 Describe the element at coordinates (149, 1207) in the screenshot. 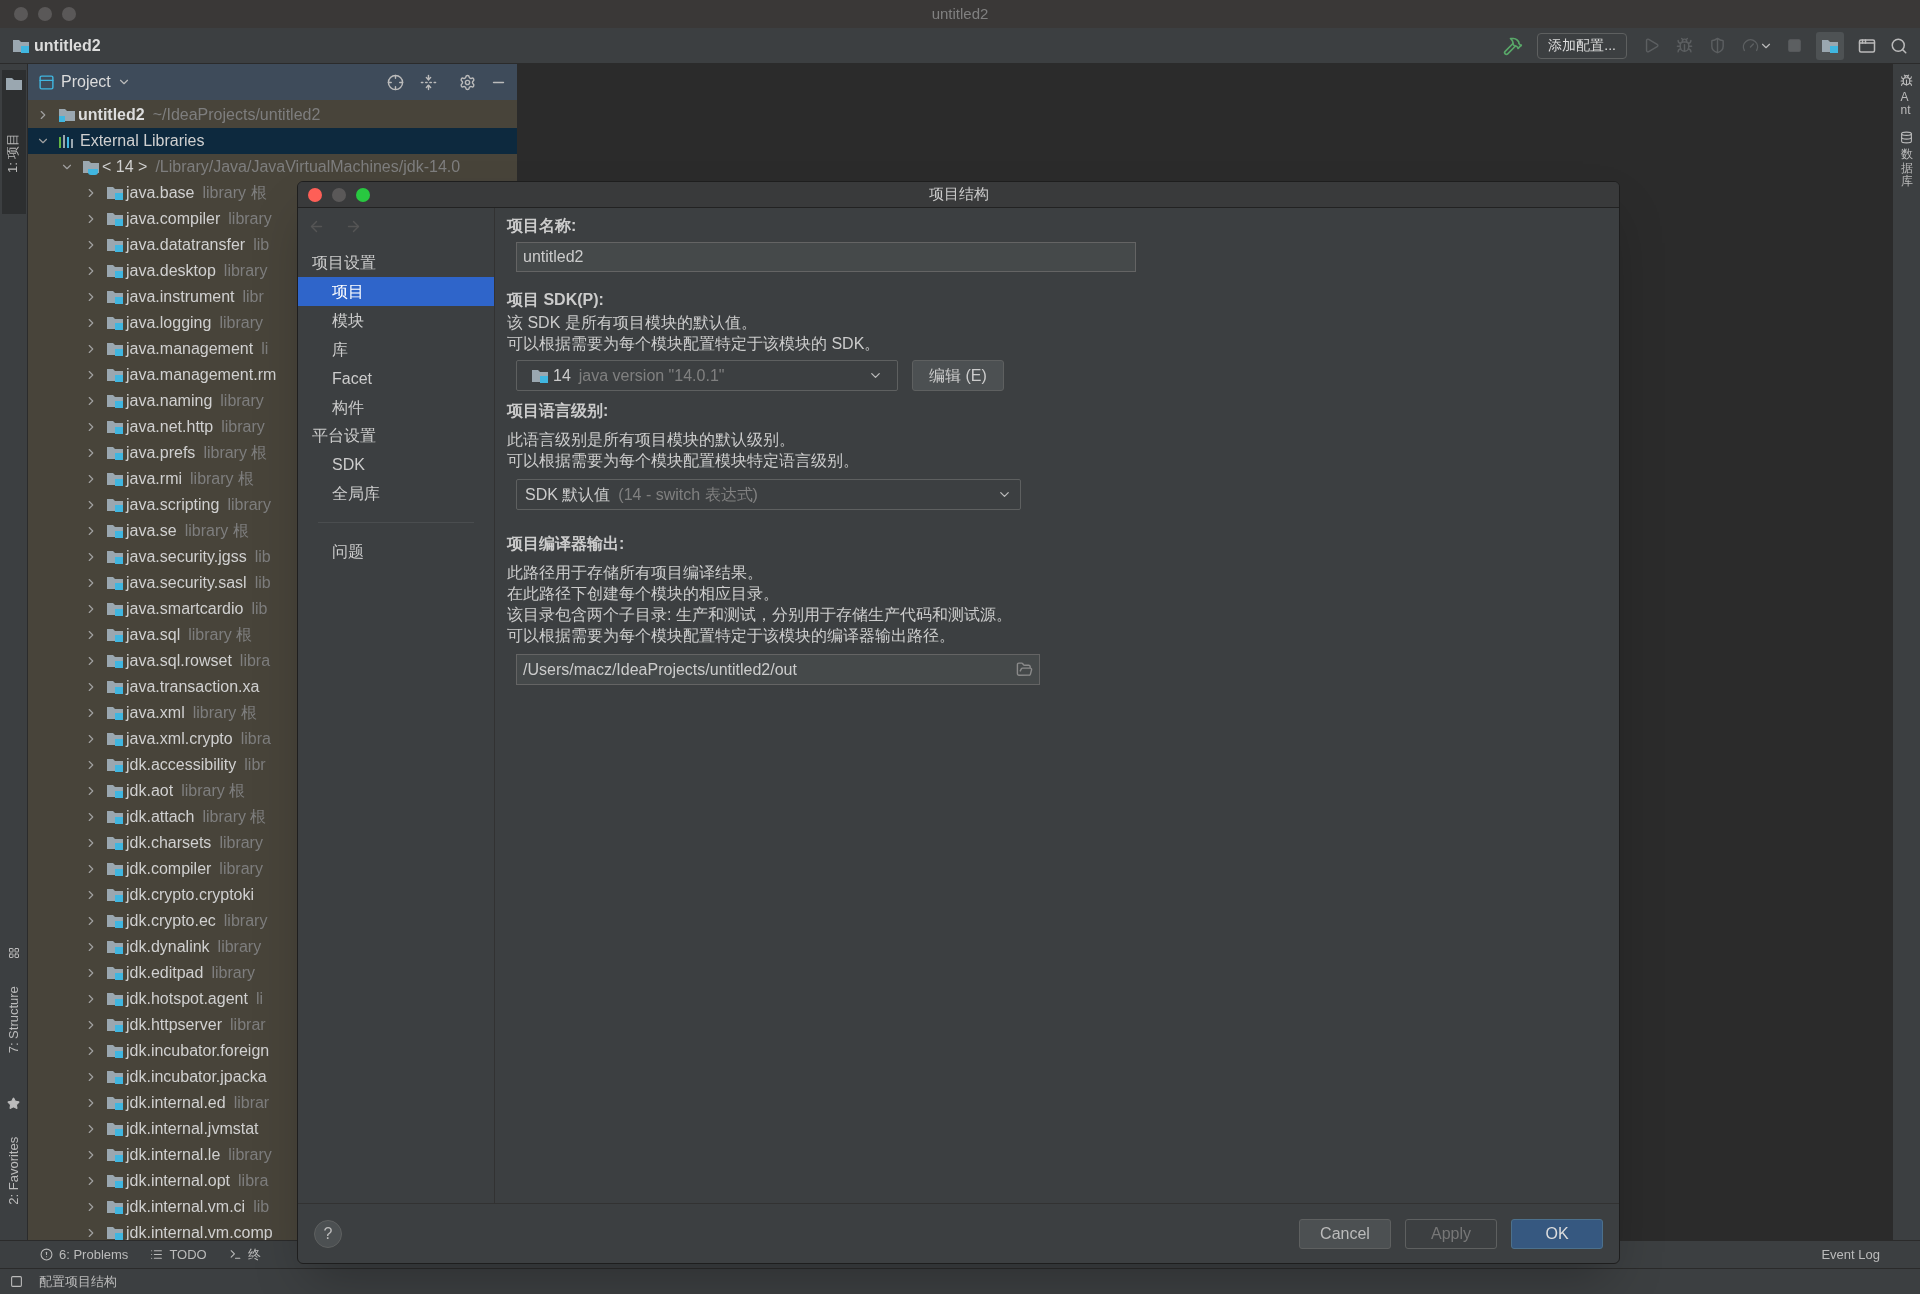

I see `tree-item: jdk.internal.vm.ci lib` at that location.